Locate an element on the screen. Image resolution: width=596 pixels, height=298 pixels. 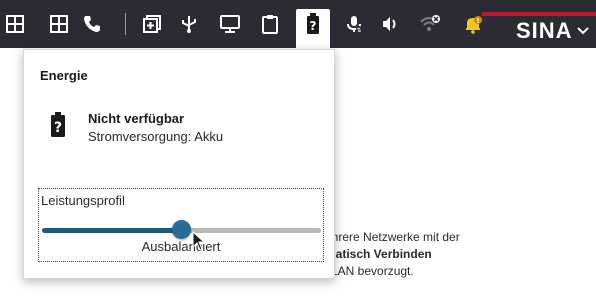
chevron-down-icon is located at coordinates (583, 31).